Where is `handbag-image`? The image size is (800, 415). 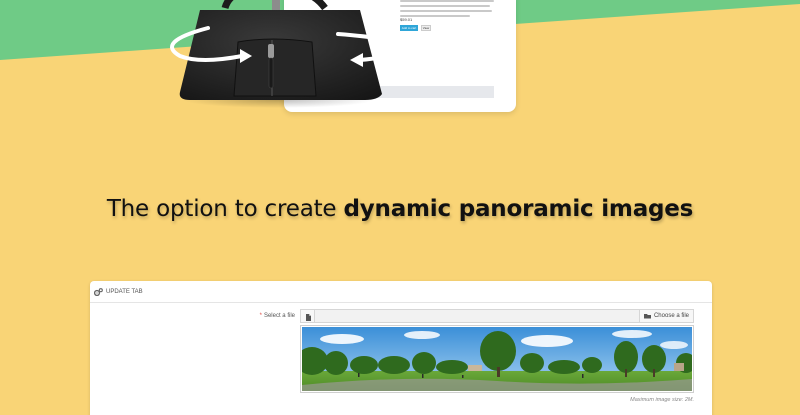 handbag-image is located at coordinates (287, 54).